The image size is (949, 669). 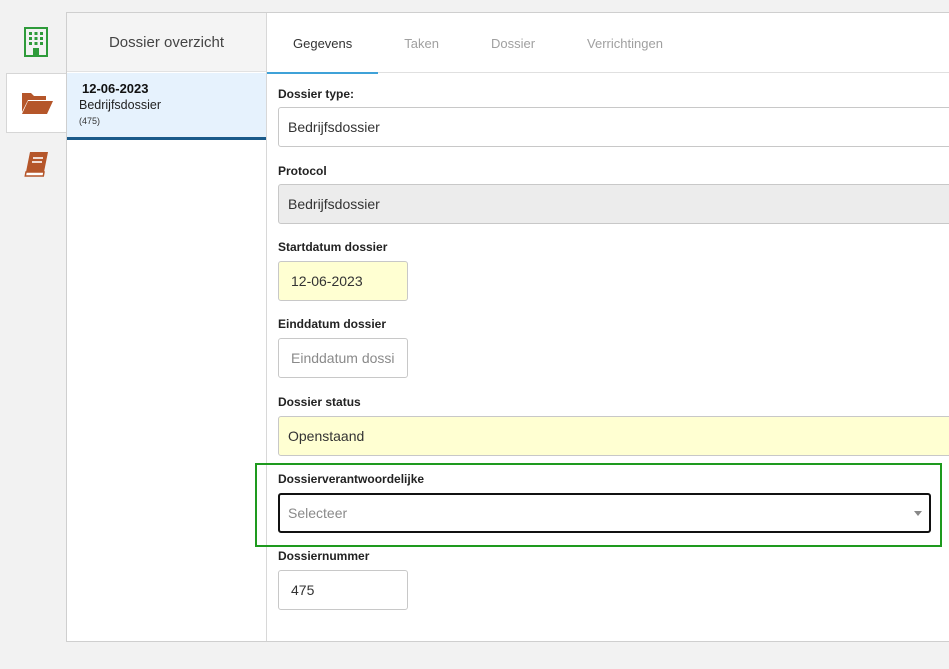 I want to click on book-icon, so click(x=36, y=164).